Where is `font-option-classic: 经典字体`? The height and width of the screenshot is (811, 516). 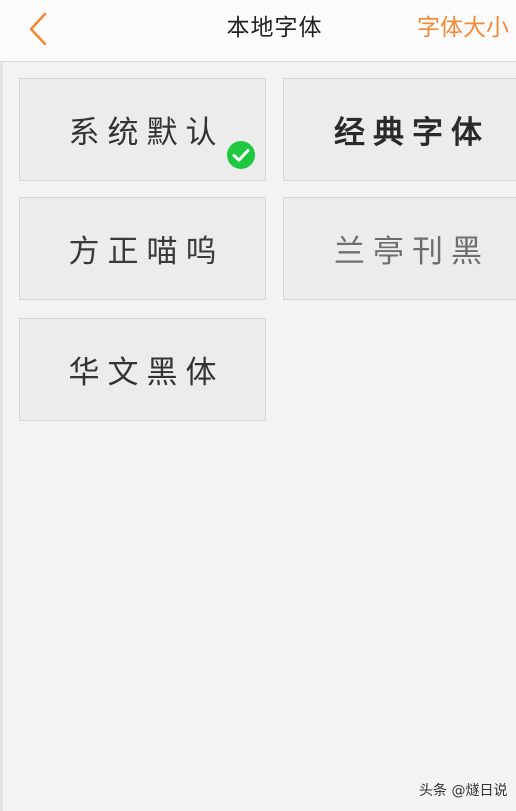
font-option-classic: 经典字体 is located at coordinates (399, 129).